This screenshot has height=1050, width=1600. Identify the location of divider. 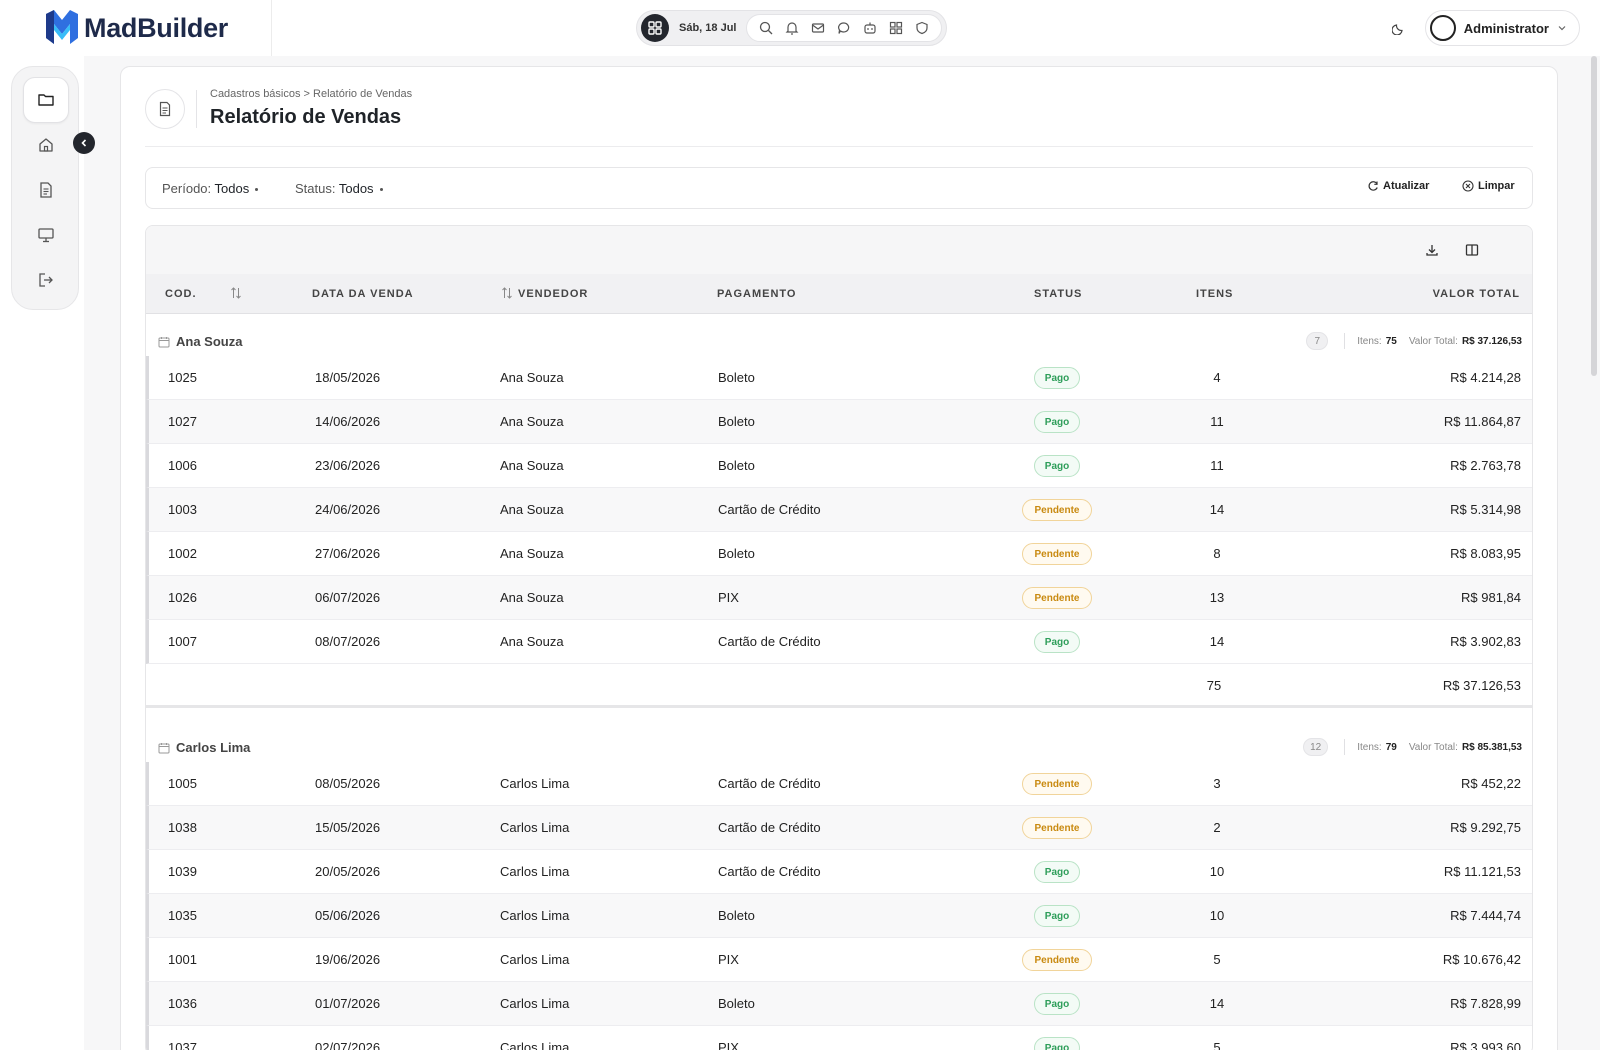
(1345, 341).